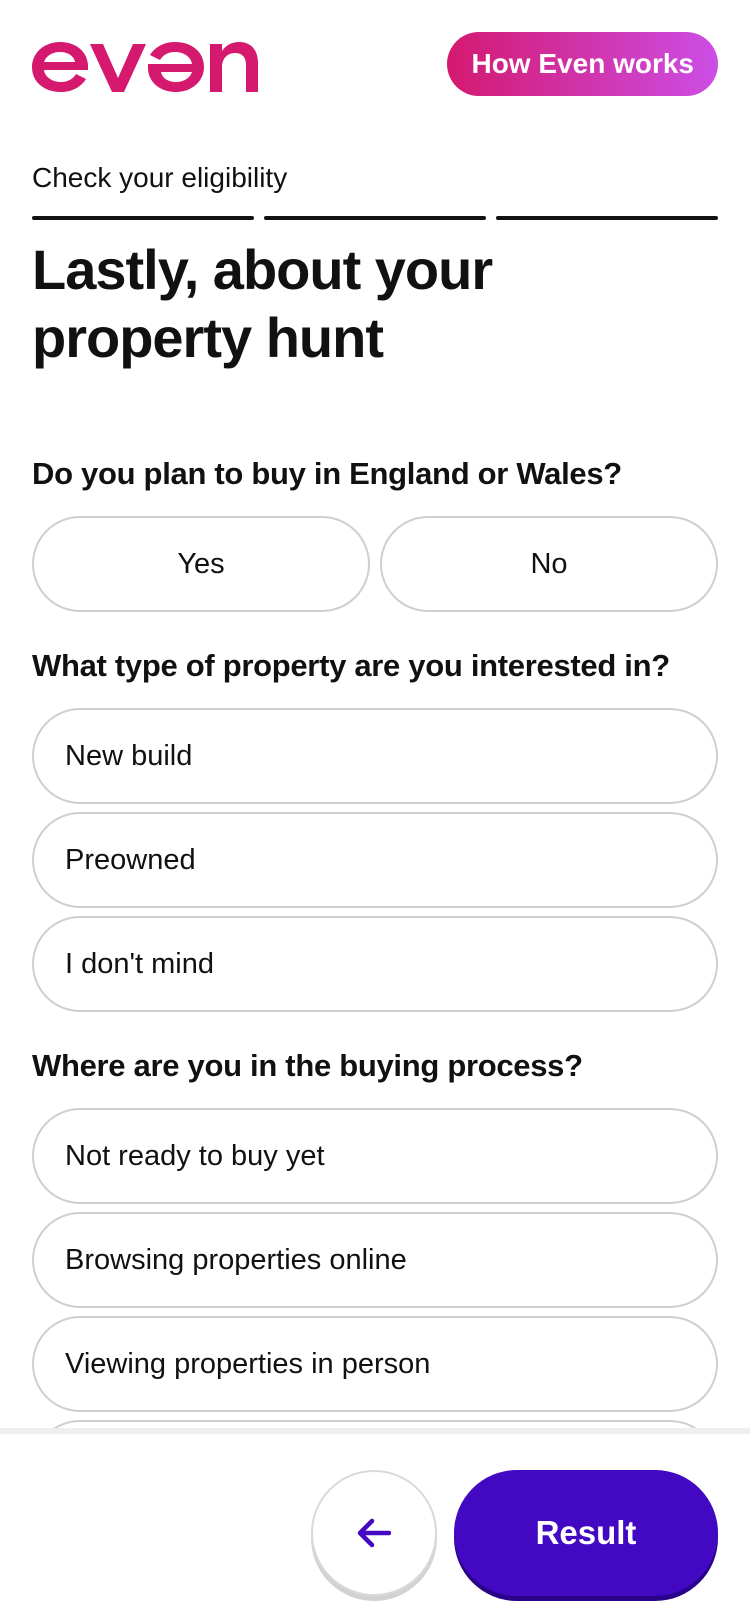  I want to click on footer-bar: Result, so click(375, 1526).